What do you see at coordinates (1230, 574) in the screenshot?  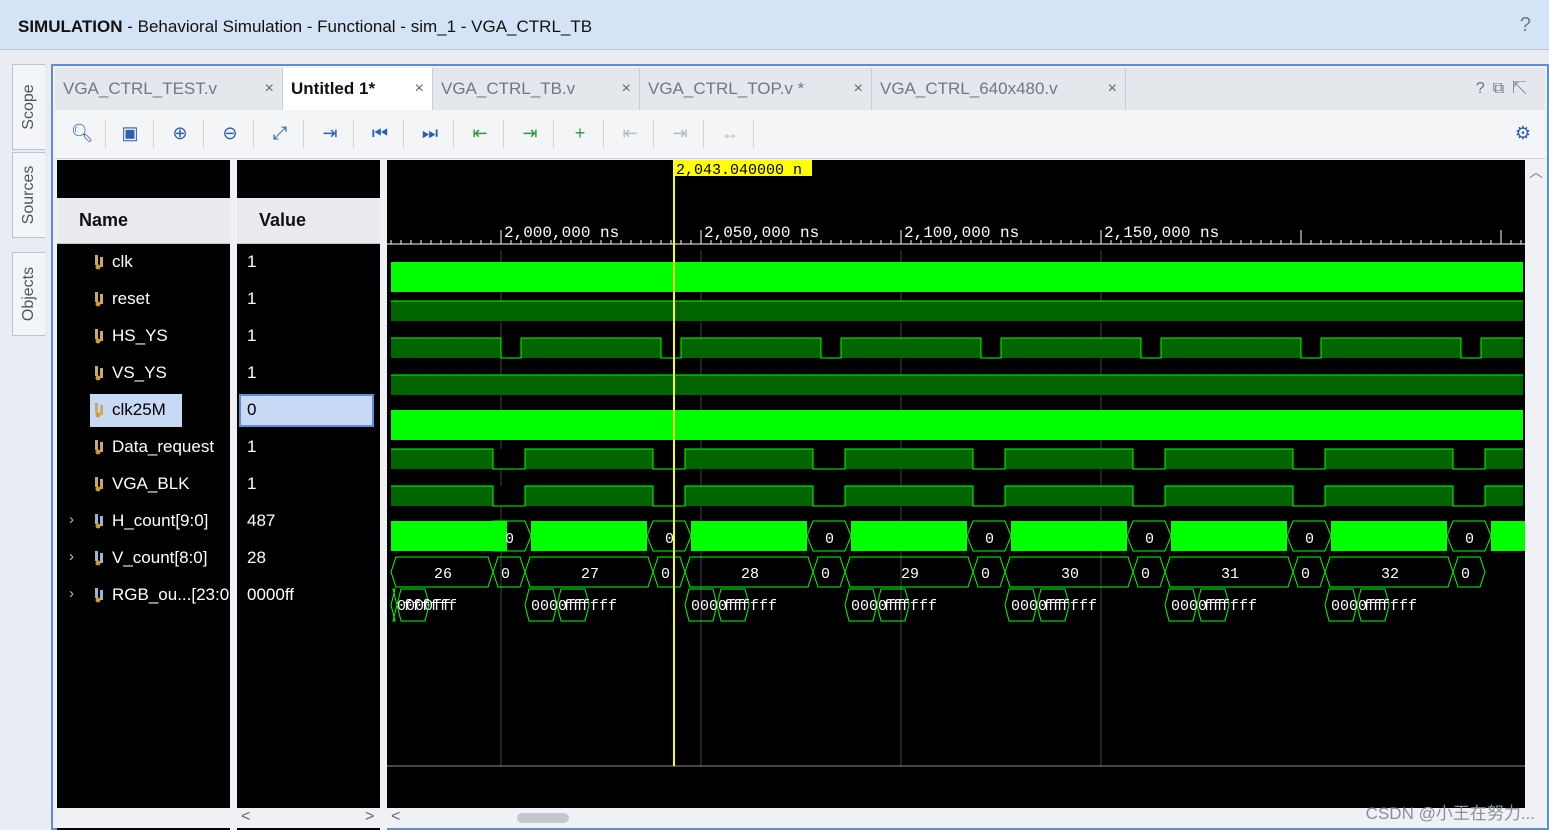 I see `bus-value-label: 31` at bounding box center [1230, 574].